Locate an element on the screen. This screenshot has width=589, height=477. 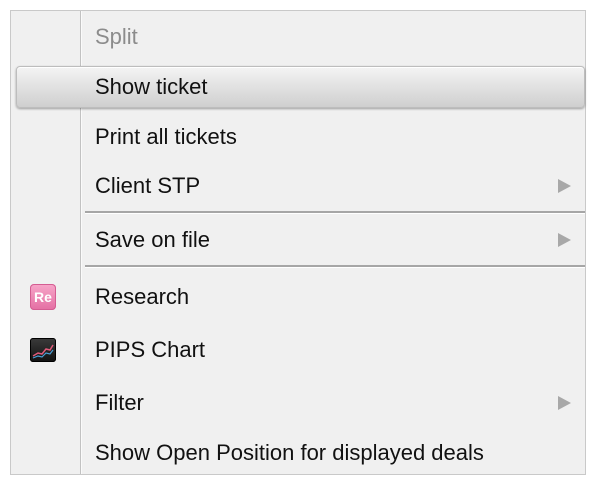
menu-item-client-stp: Client STP is located at coordinates (298, 186).